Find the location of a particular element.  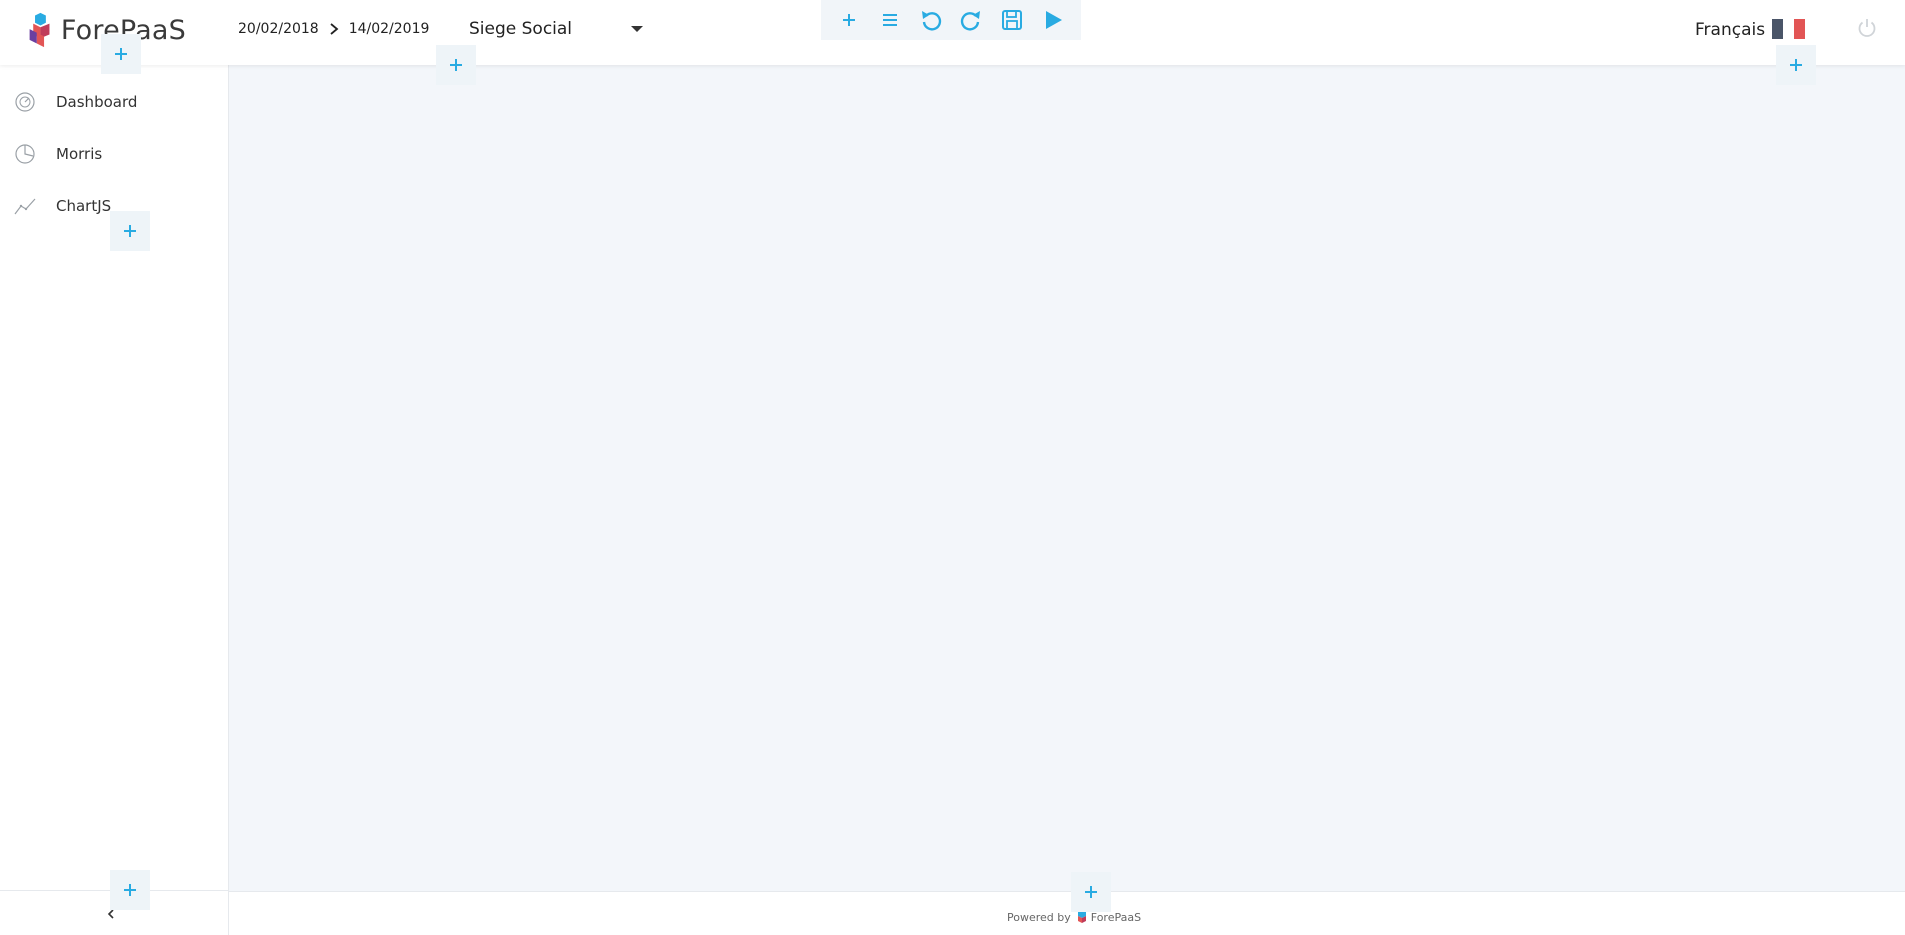

gauge-icon is located at coordinates (25, 102).